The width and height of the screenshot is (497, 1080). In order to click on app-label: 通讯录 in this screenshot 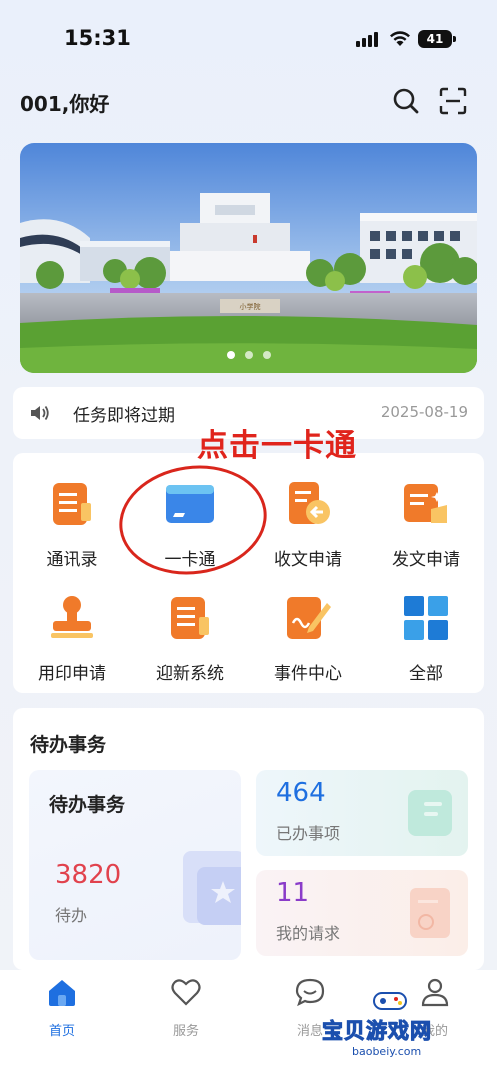, I will do `click(72, 560)`.